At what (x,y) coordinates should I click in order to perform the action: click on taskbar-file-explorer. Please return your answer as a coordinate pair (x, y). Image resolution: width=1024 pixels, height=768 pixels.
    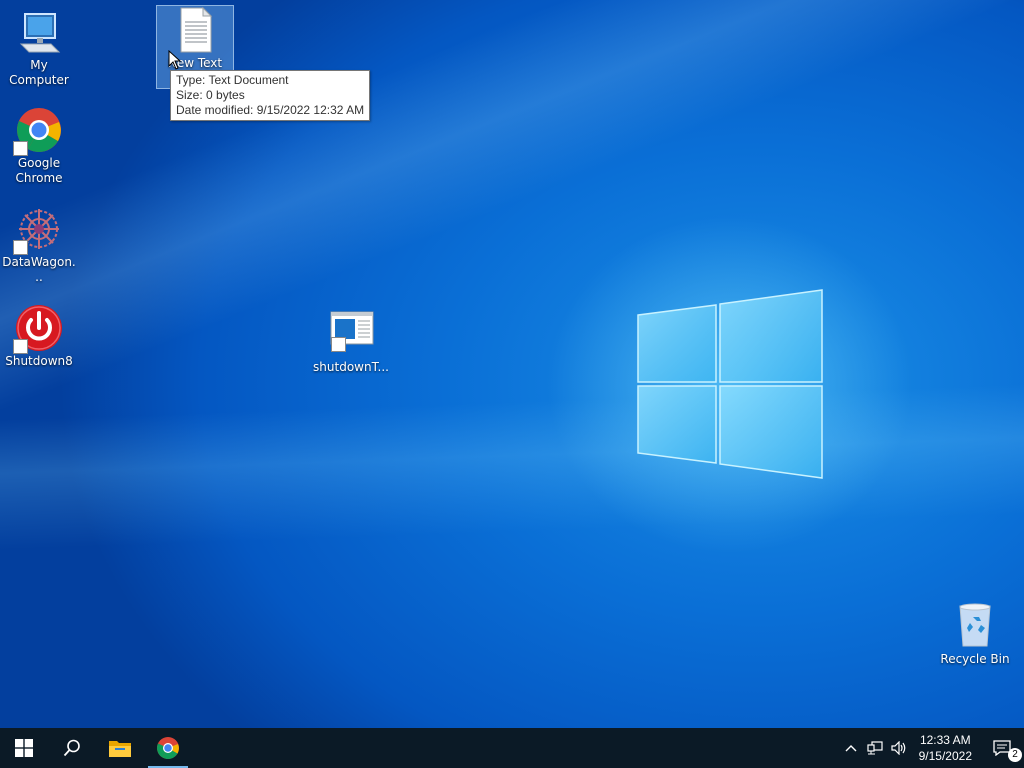
    Looking at the image, I should click on (120, 748).